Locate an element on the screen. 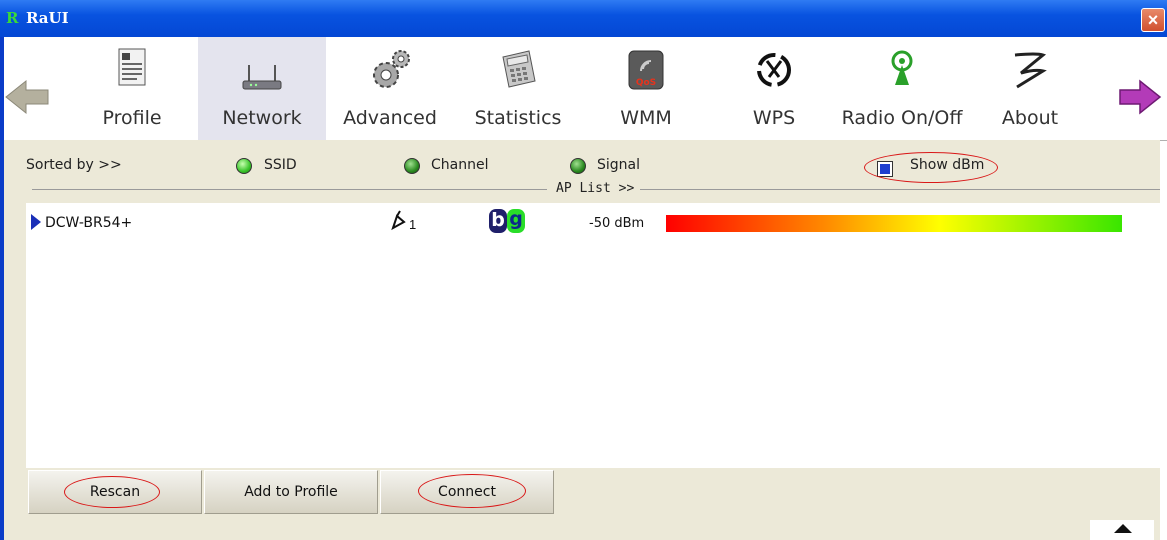 This screenshot has width=1167, height=540. window-title: RaUI is located at coordinates (47, 18).